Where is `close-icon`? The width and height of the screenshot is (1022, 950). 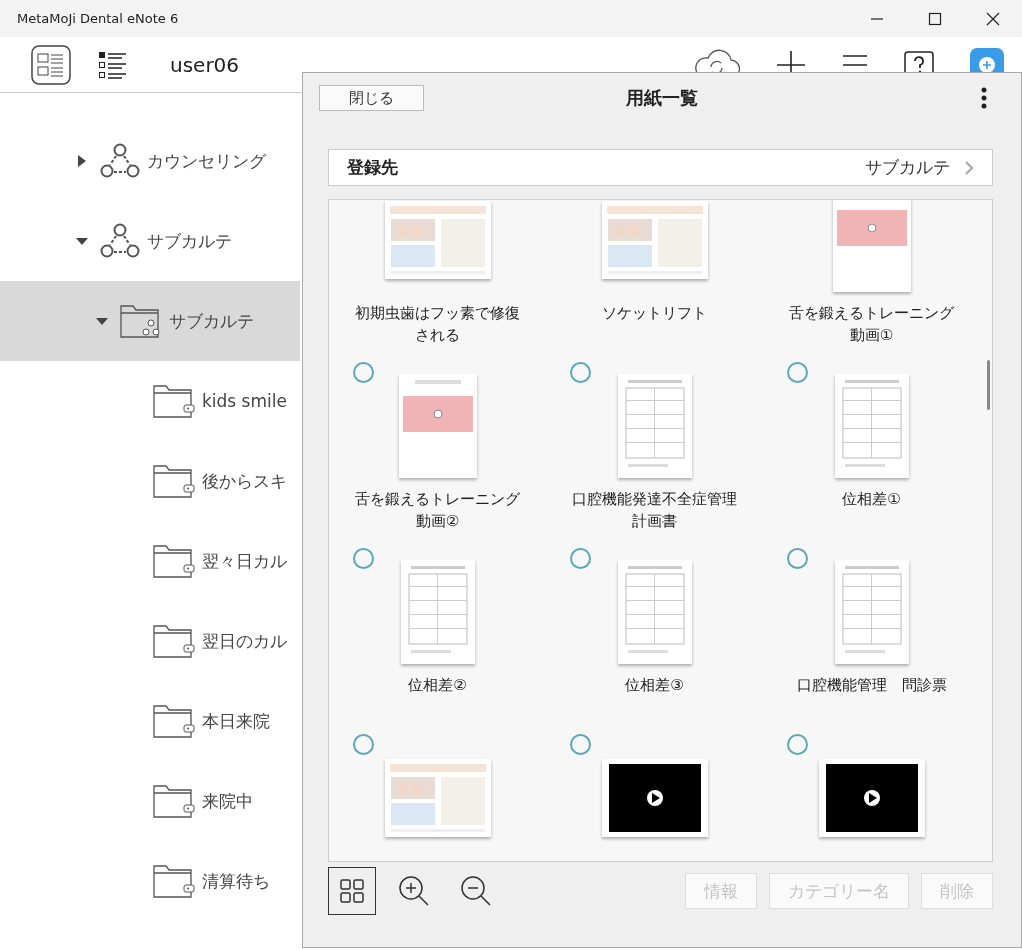
close-icon is located at coordinates (993, 18).